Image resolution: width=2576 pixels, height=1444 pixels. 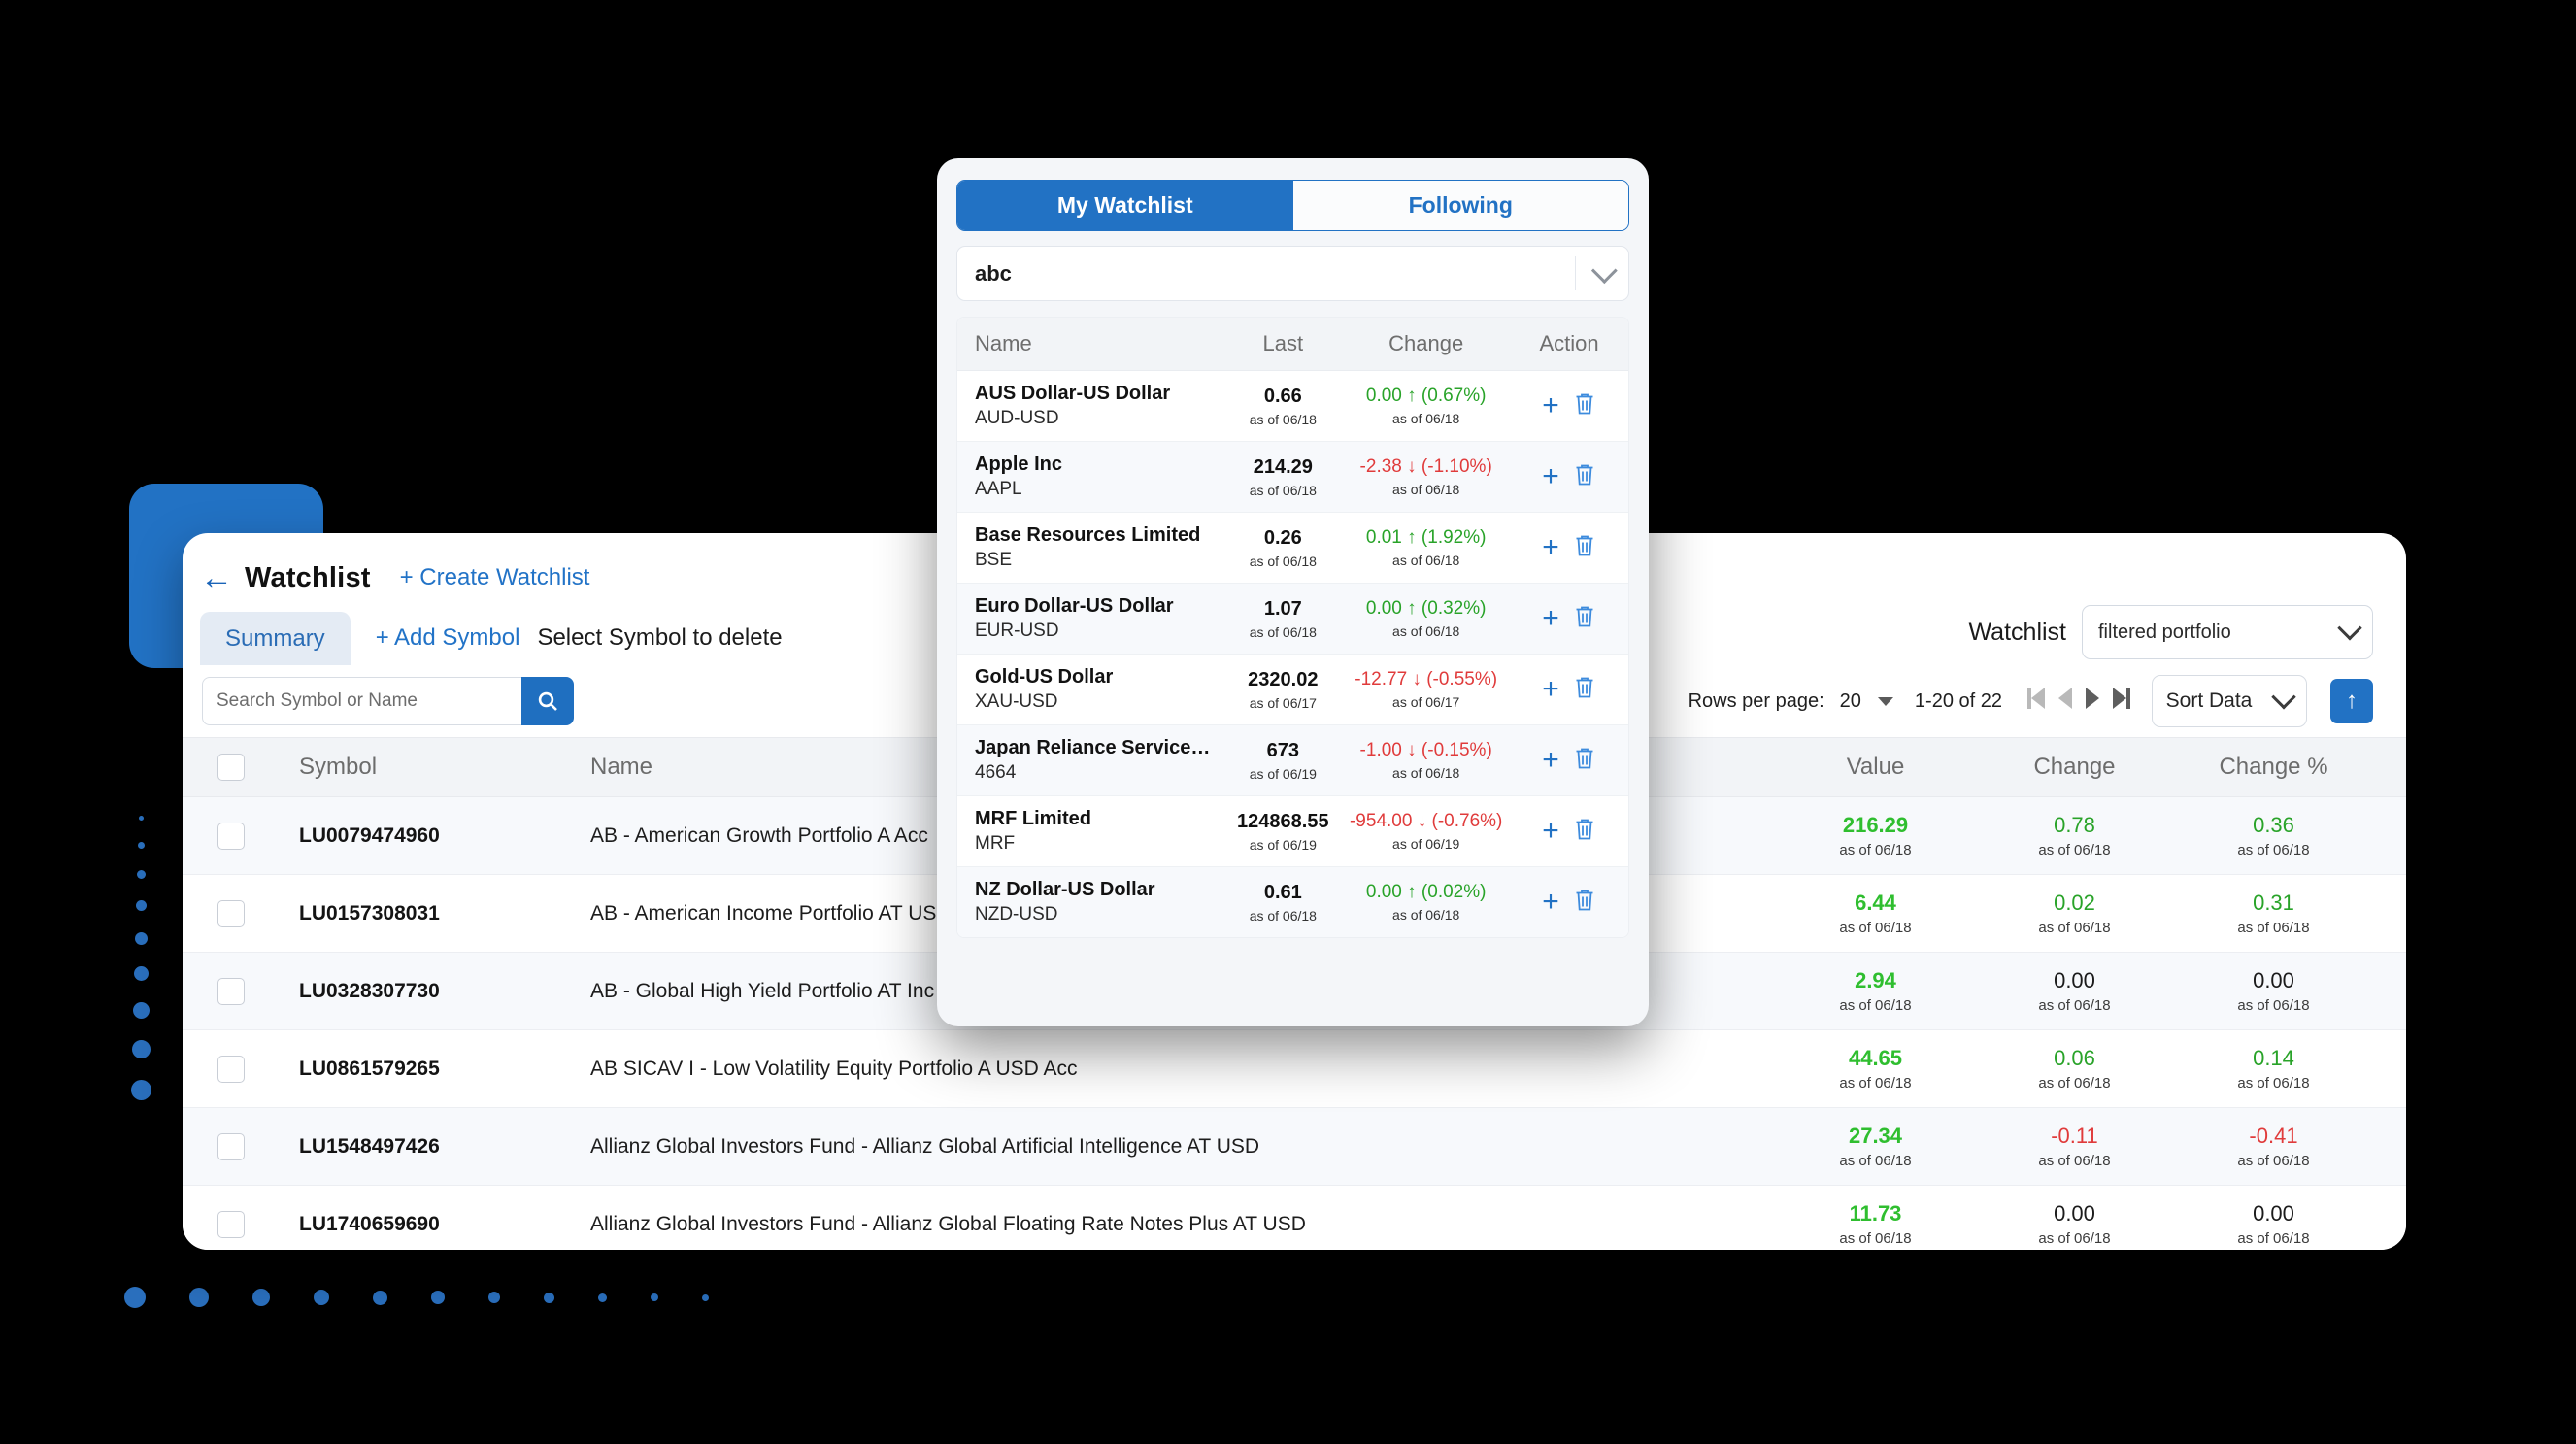 I want to click on popup-watchlist-value: abc, so click(x=994, y=272).